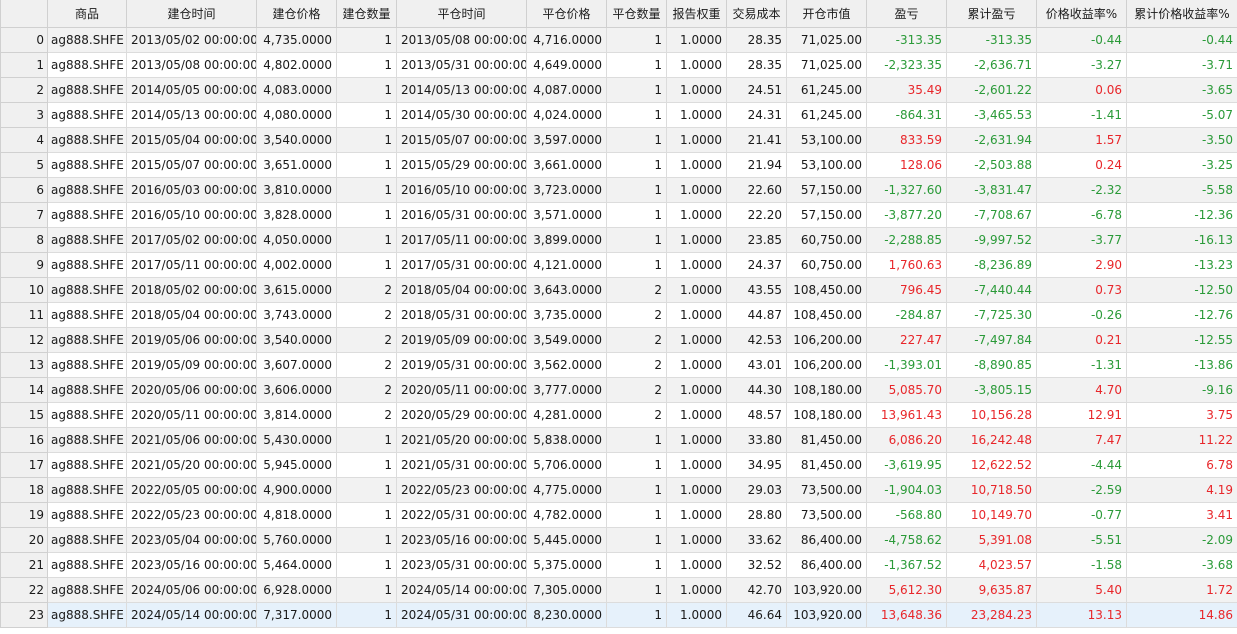 The height and width of the screenshot is (634, 1237). I want to click on cum-return-cell: 11.22, so click(1181, 440).